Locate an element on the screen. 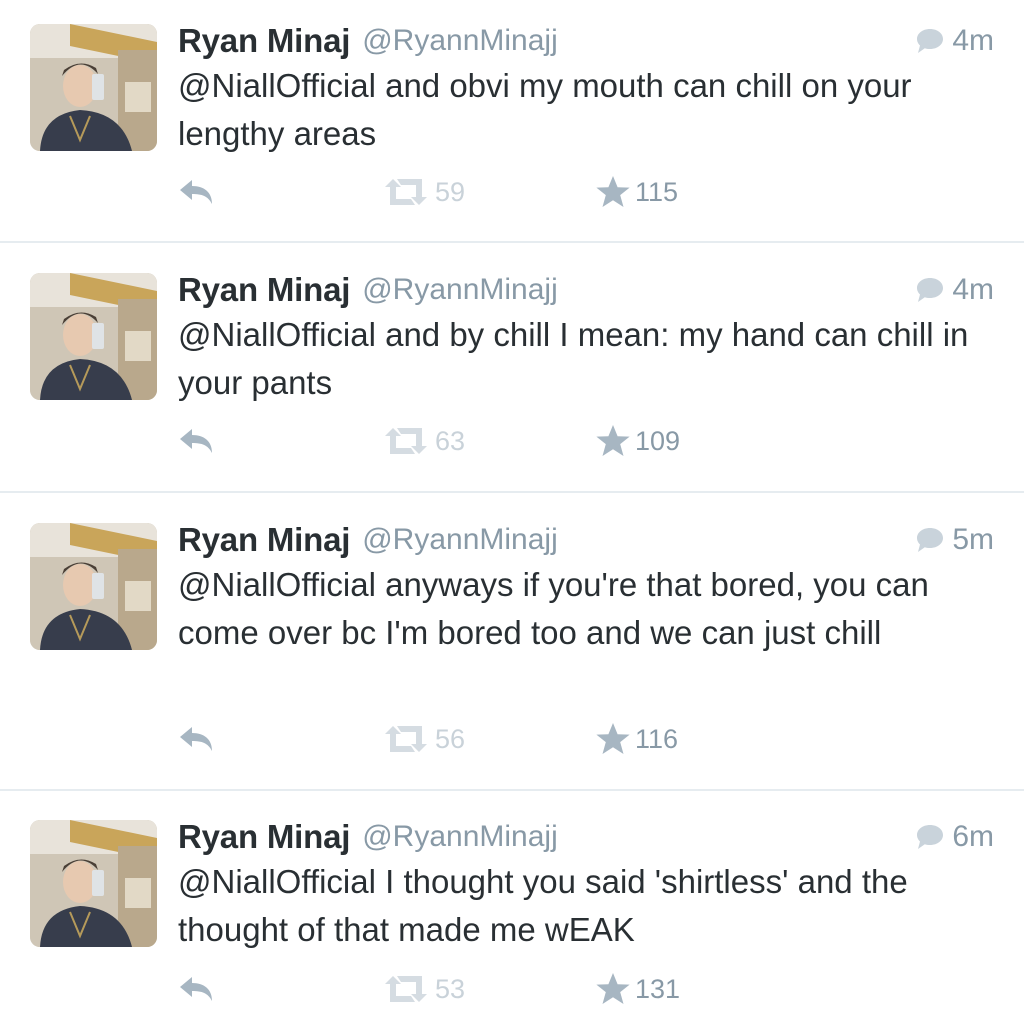  retweet-button: 63 is located at coordinates (424, 441).